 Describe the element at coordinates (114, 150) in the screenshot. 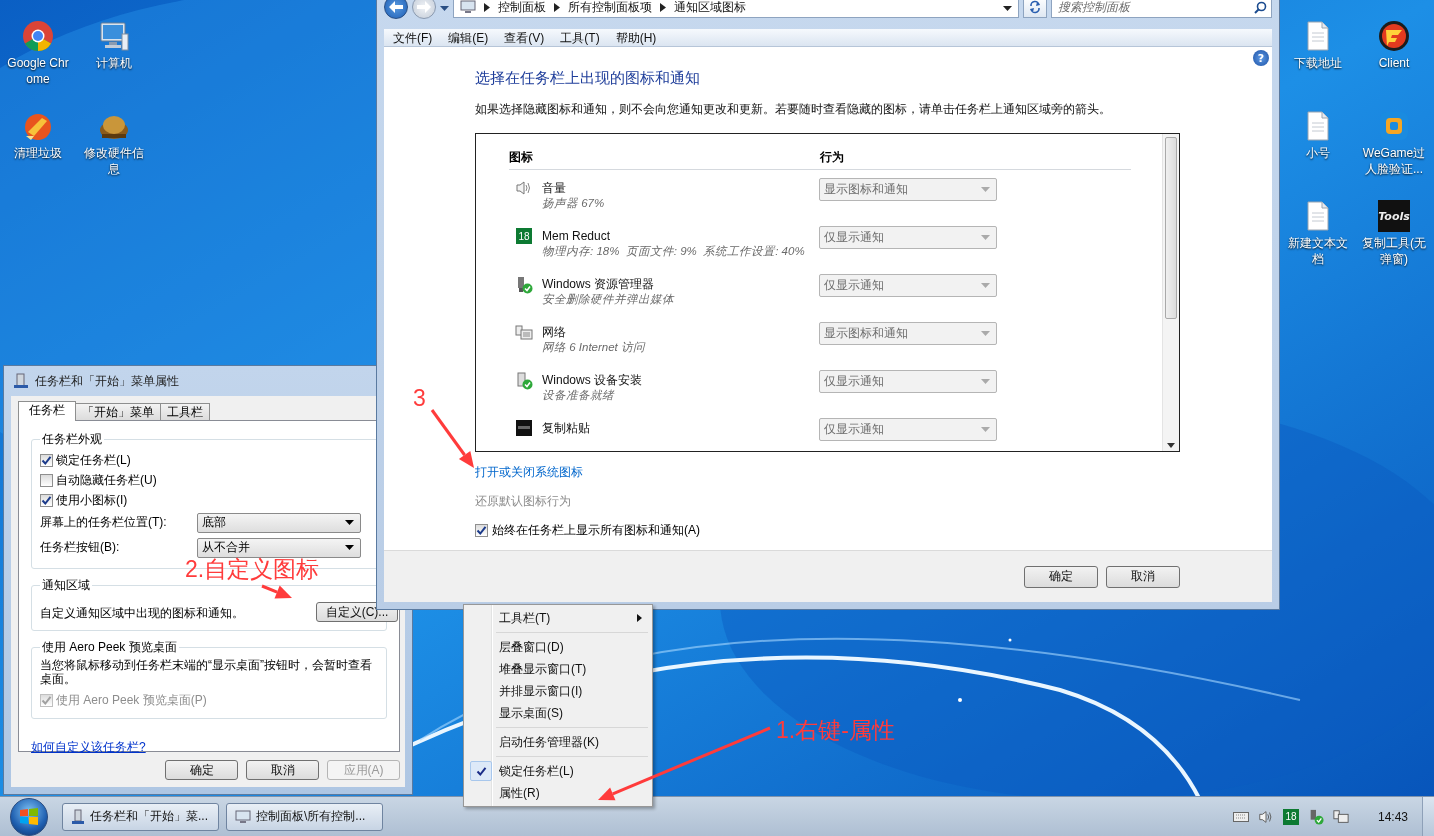

I see `desktop-shortcut: 修改硬件信息` at that location.